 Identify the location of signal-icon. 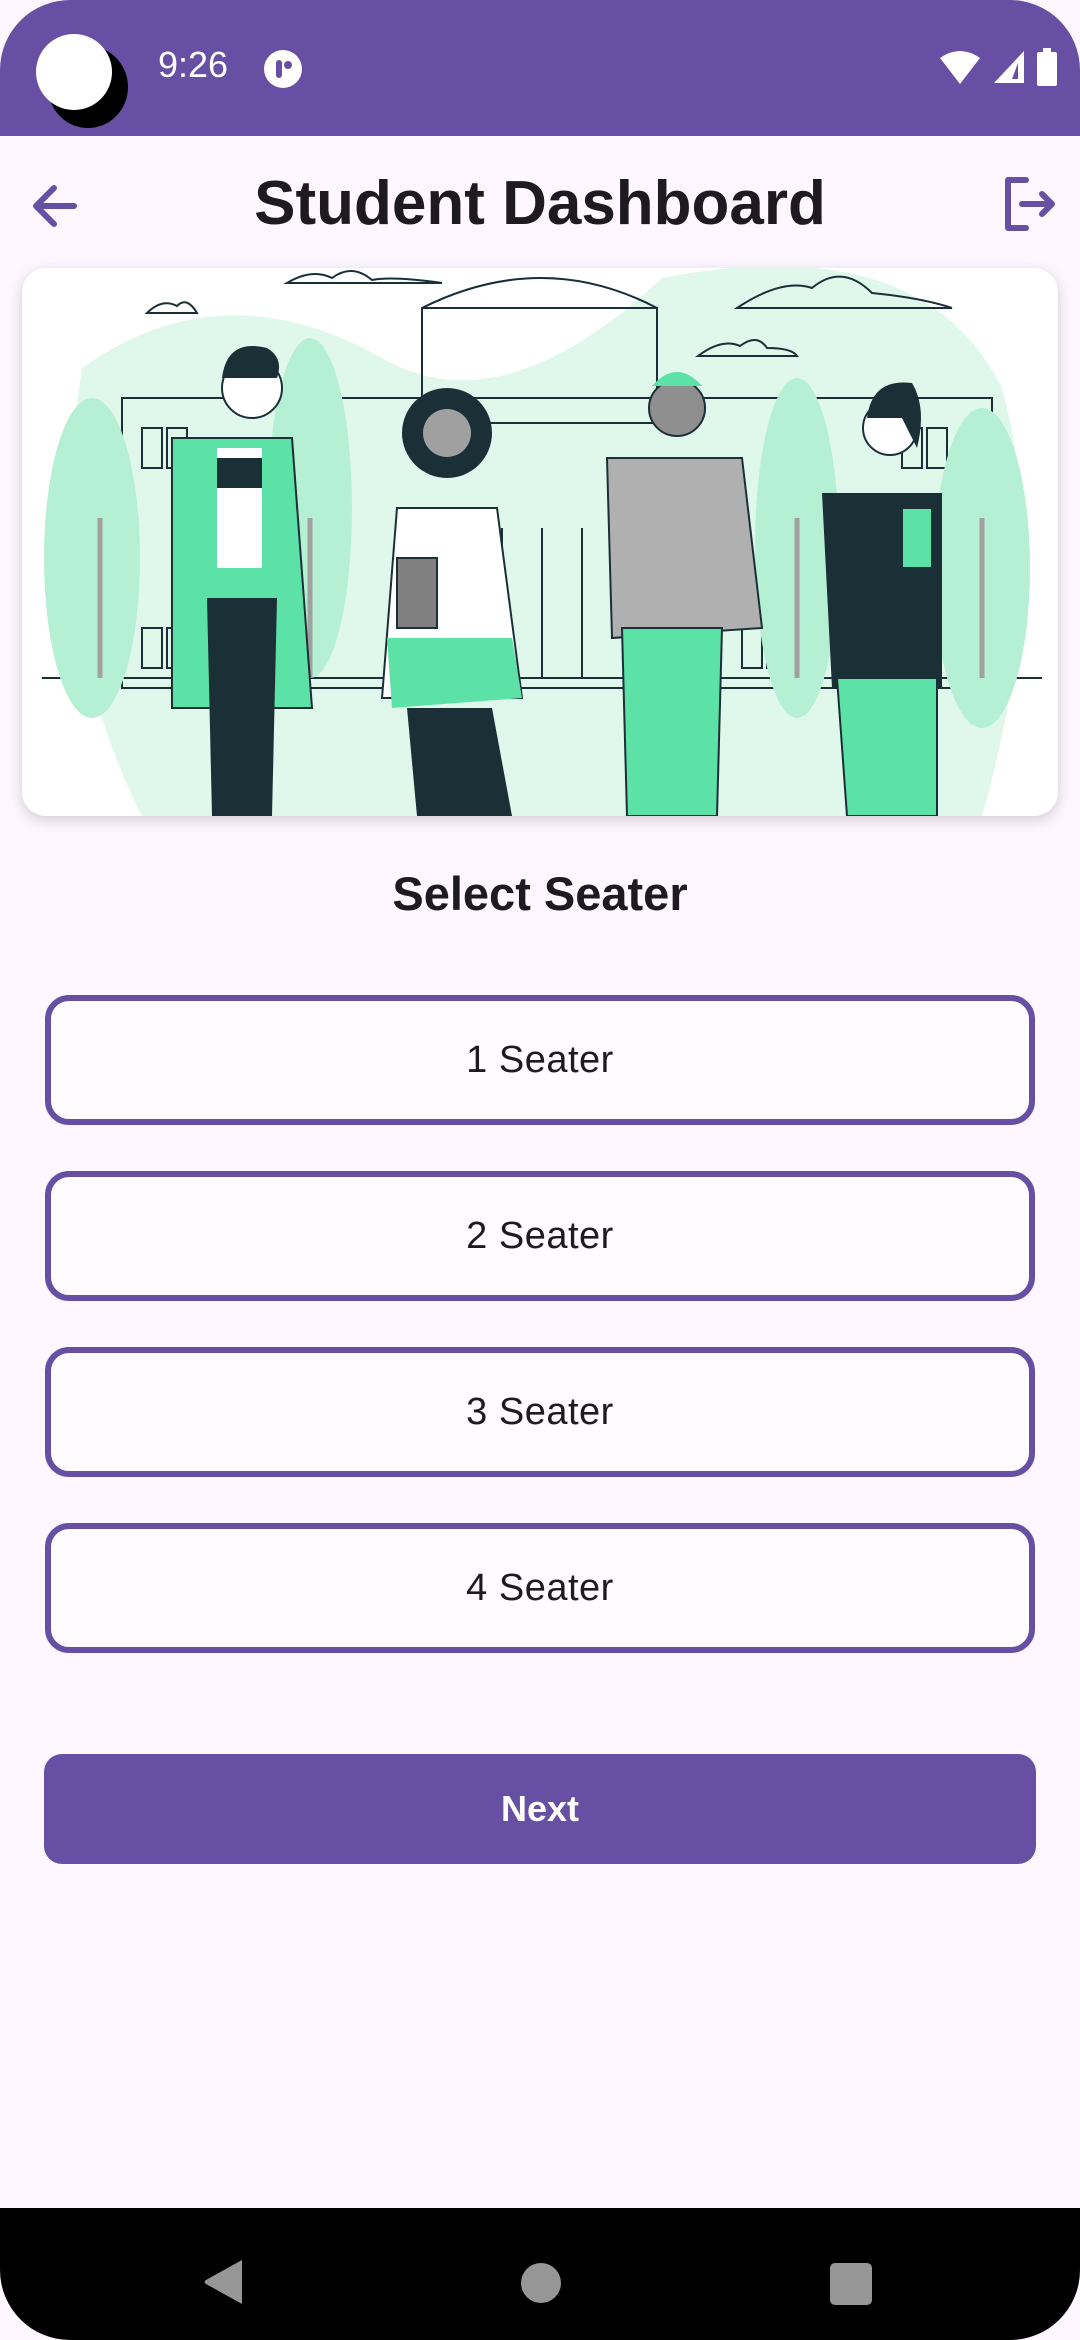
(1009, 67).